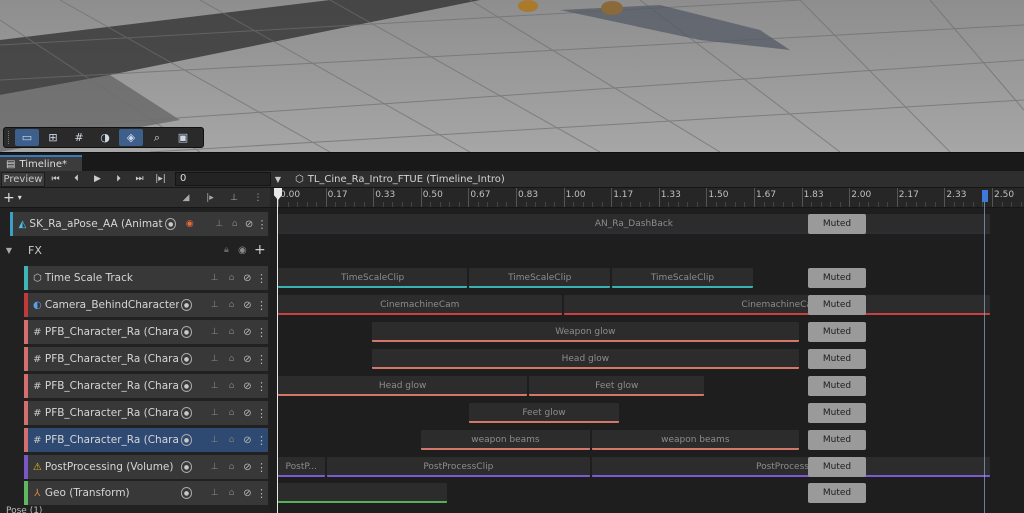  I want to click on grid-icon: #, so click(79, 137).